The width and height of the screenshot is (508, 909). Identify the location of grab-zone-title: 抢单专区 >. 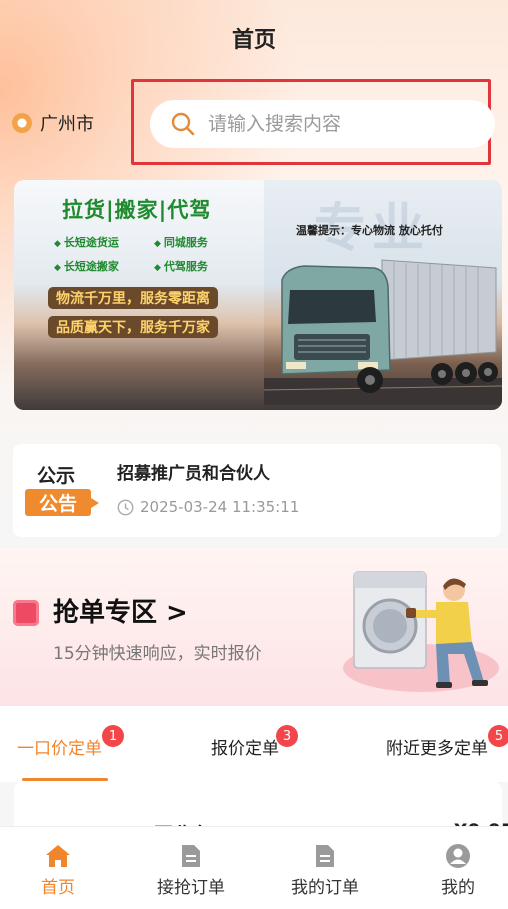
(120, 610).